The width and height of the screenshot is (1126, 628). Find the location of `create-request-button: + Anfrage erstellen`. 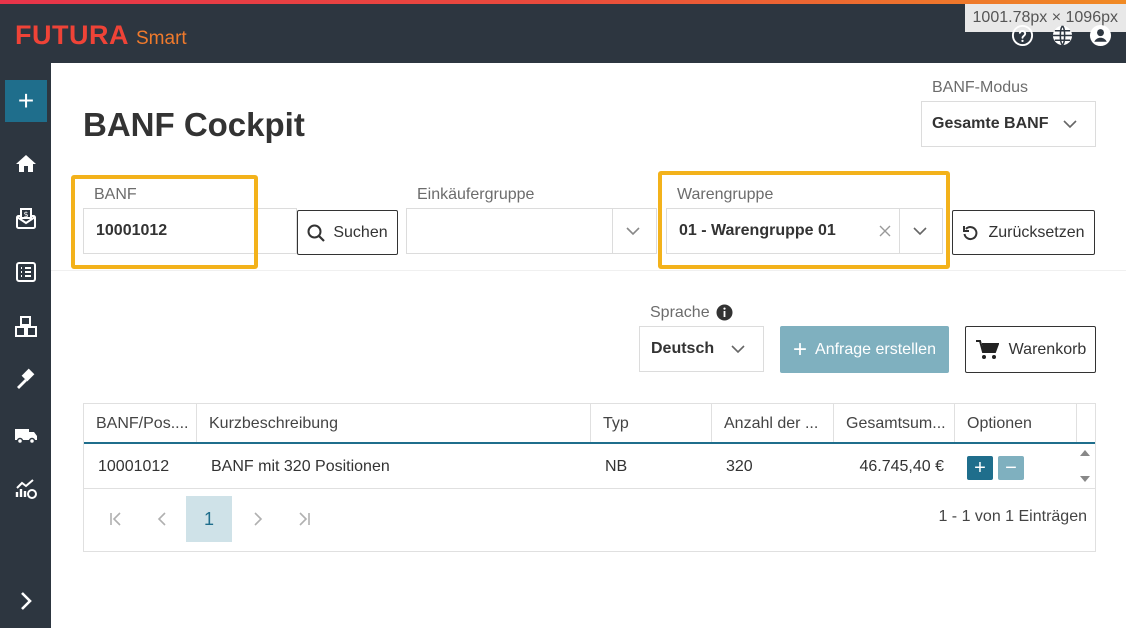

create-request-button: + Anfrage erstellen is located at coordinates (864, 349).